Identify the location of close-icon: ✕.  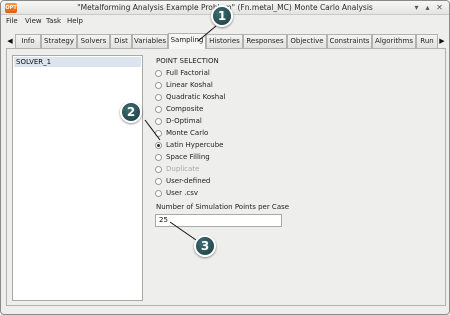
(439, 8).